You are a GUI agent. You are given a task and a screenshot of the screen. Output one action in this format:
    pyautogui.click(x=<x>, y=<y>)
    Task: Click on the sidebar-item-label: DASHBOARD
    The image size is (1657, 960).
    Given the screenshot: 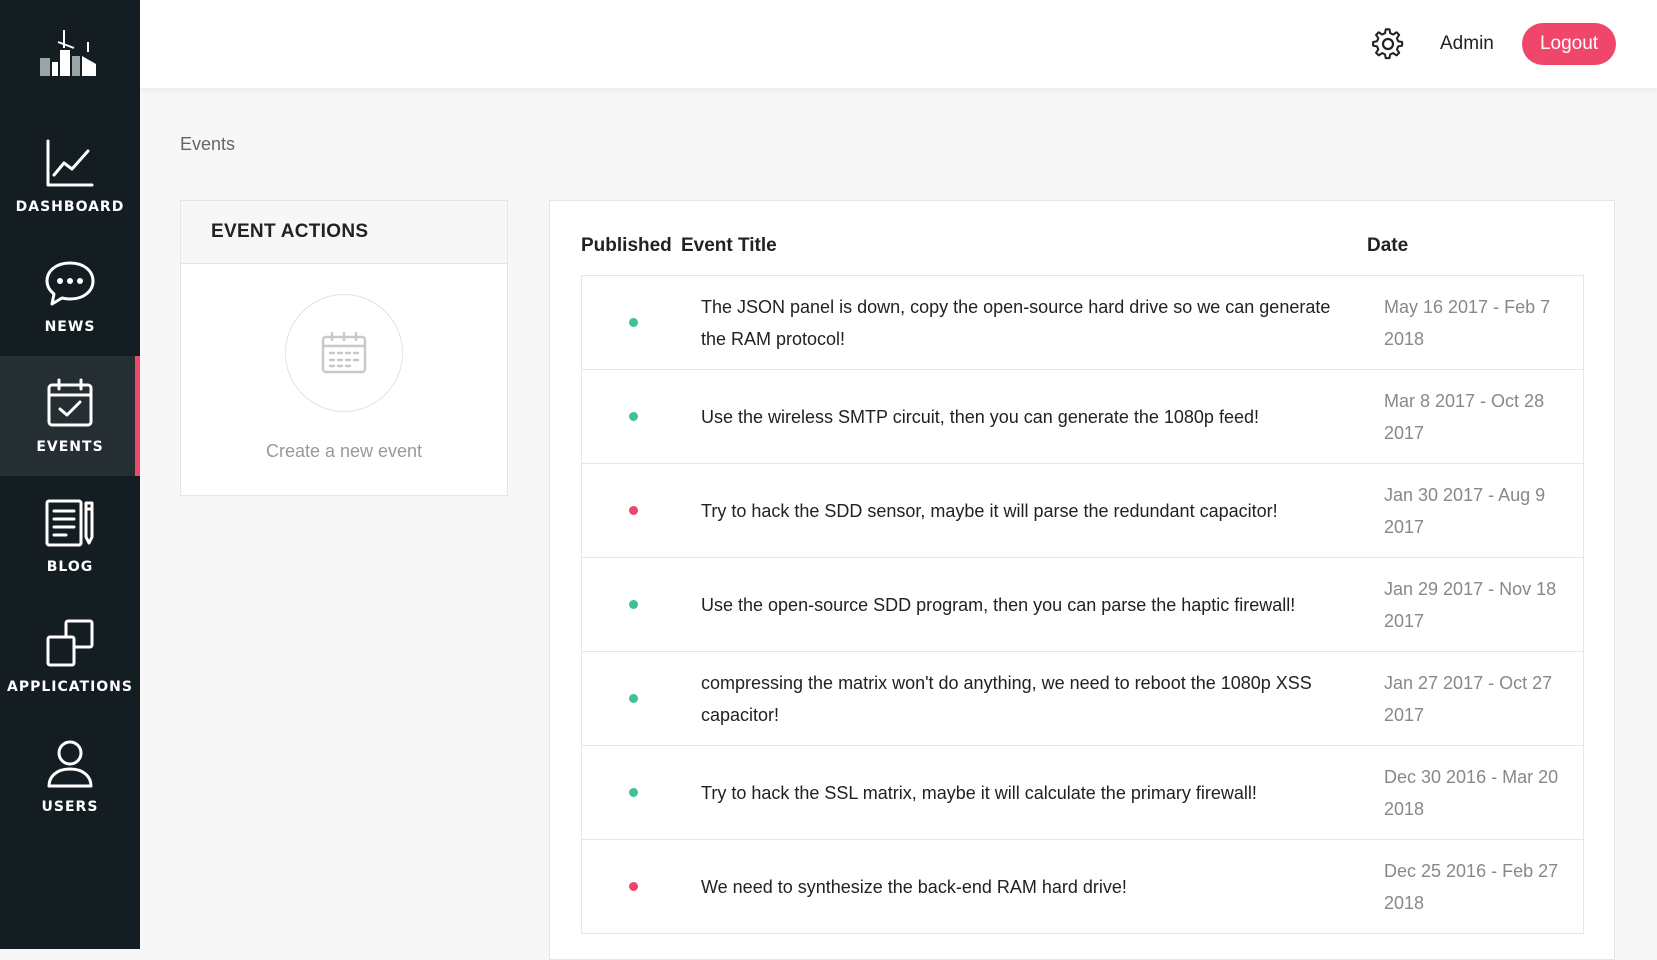 What is the action you would take?
    pyautogui.click(x=70, y=207)
    